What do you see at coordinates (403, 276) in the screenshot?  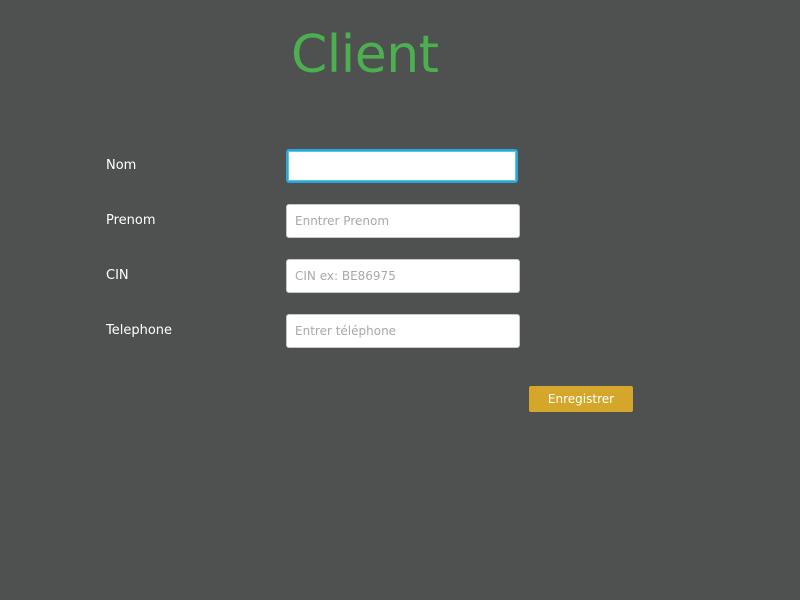 I see `cin-input` at bounding box center [403, 276].